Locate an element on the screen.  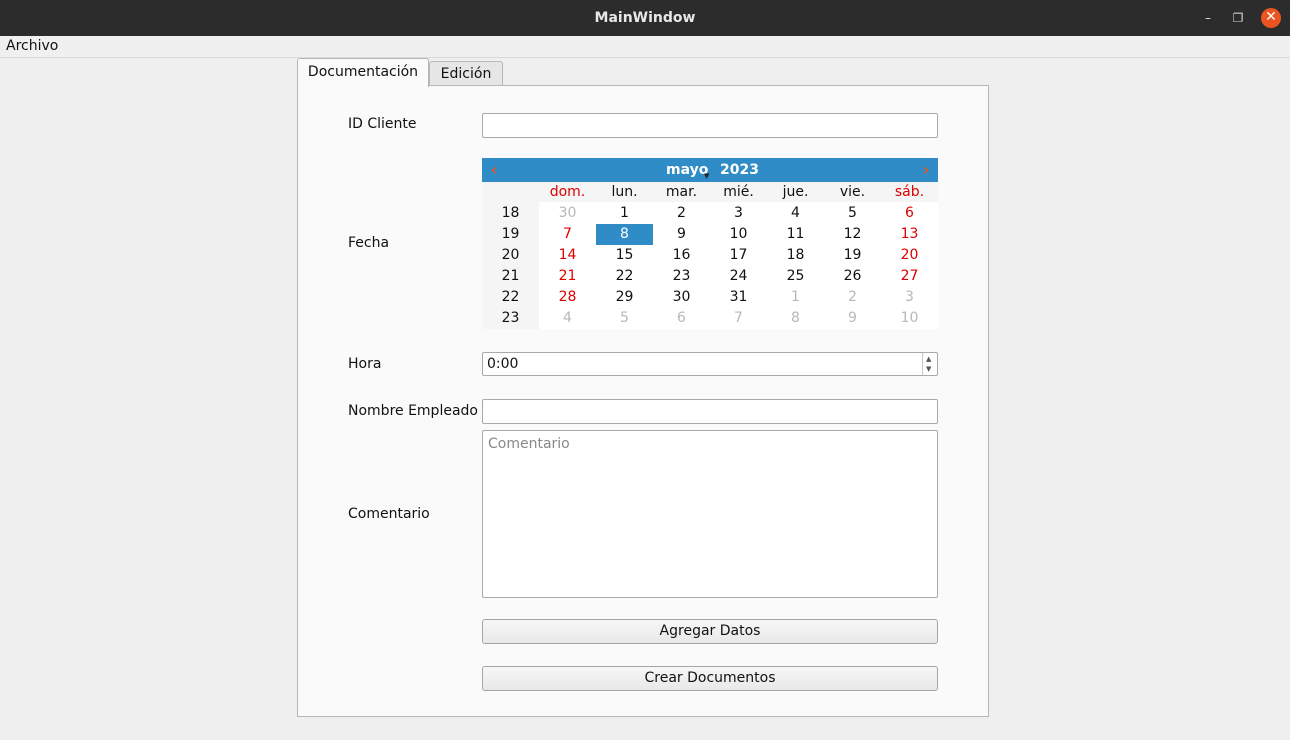
calendar-week-number: 22 is located at coordinates (510, 297).